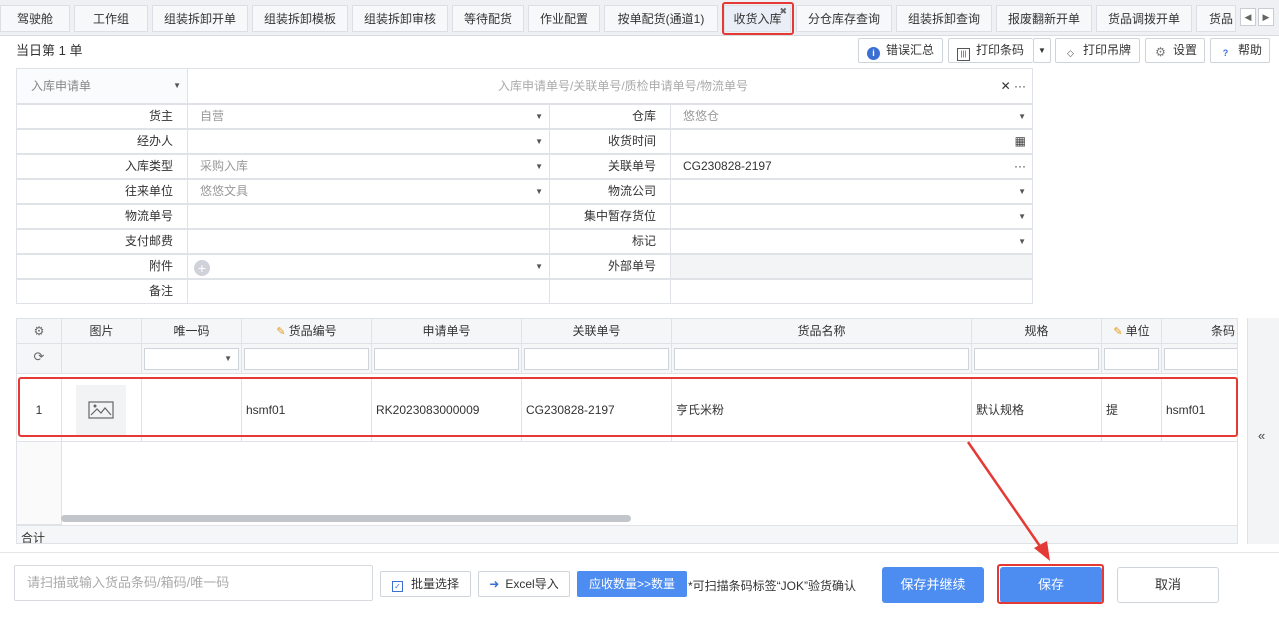 The image size is (1279, 626). I want to click on tab-scrap-order: 报废翻新开单, so click(1044, 18).